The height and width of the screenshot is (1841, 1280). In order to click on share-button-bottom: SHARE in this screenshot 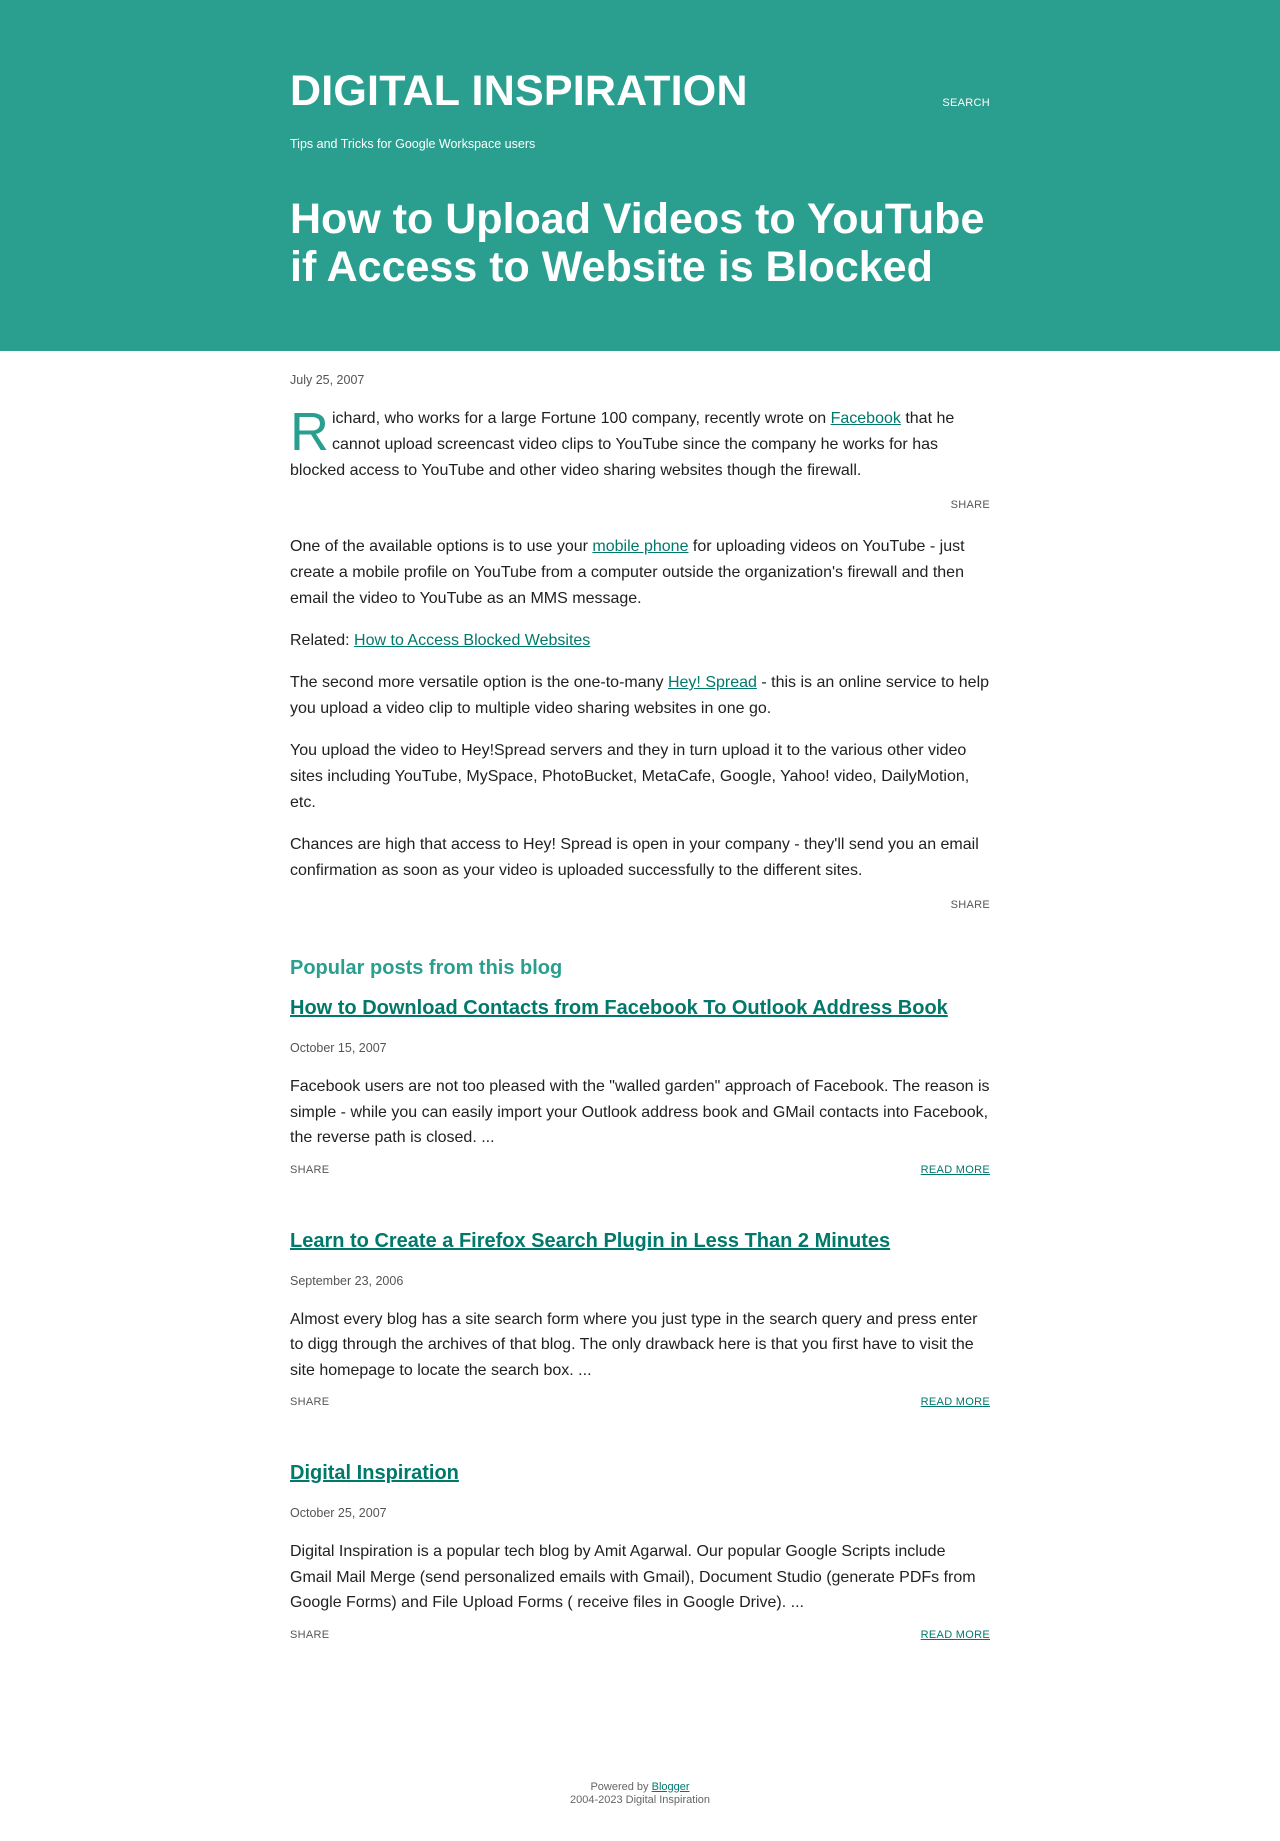, I will do `click(970, 905)`.